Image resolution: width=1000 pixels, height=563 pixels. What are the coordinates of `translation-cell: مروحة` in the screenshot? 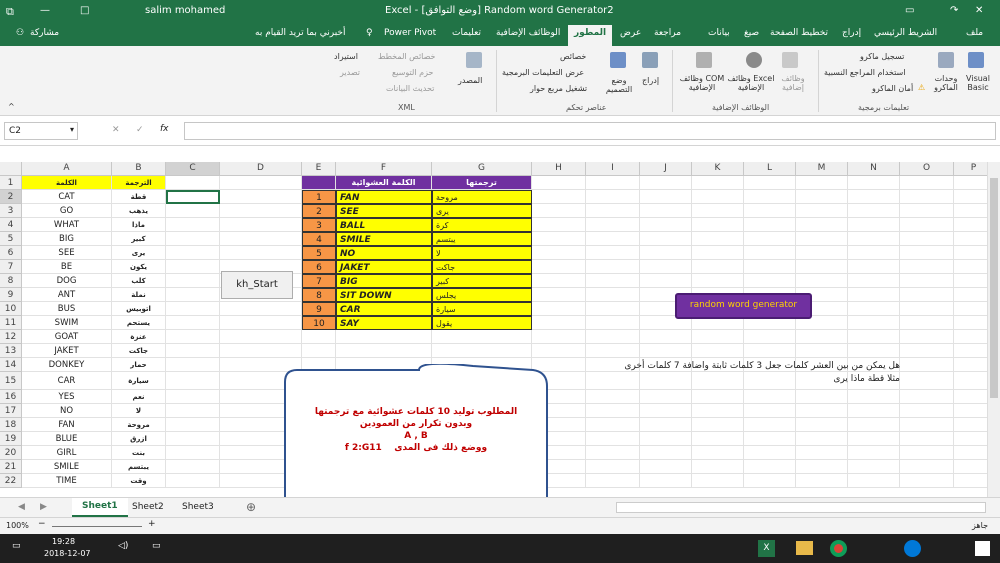 It's located at (139, 425).